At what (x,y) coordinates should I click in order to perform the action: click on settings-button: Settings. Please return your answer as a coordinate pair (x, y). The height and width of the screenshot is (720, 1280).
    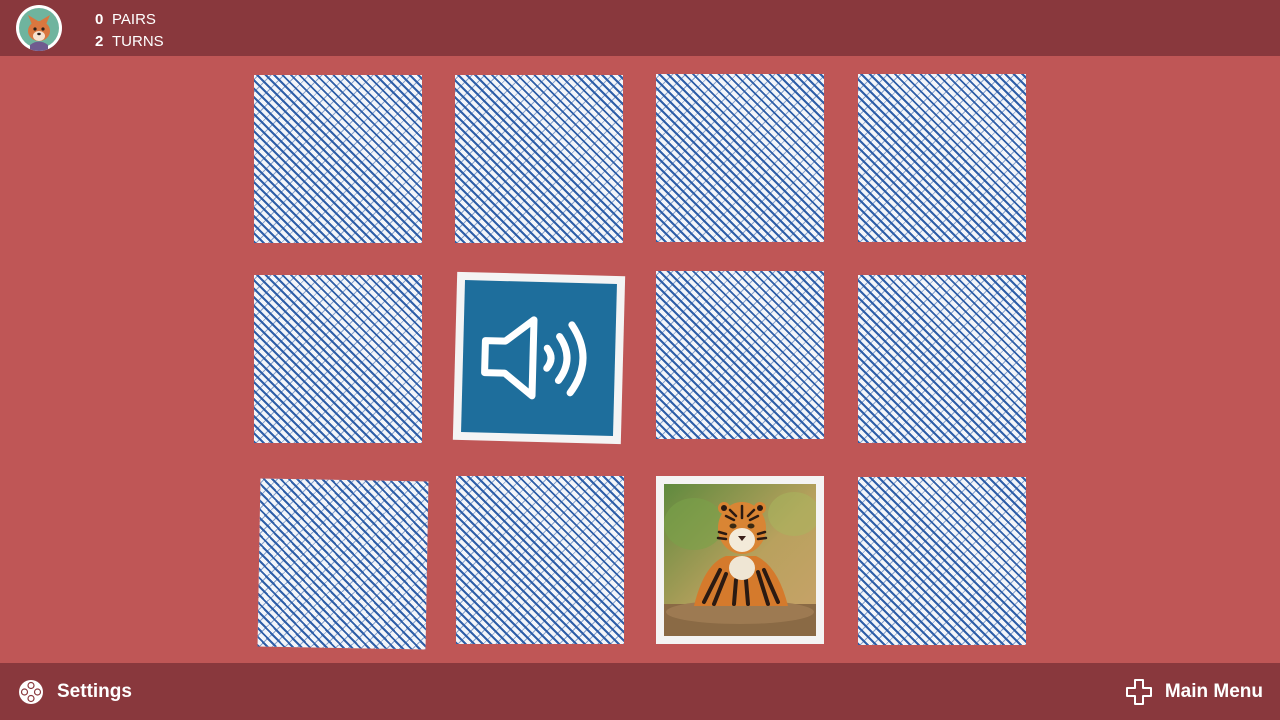
    Looking at the image, I should click on (75, 691).